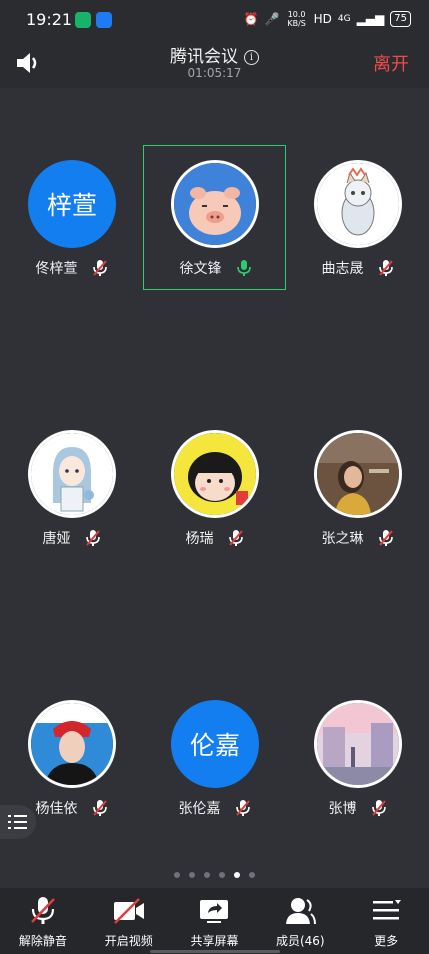 The image size is (429, 954). I want to click on anime-girl-avatar-image, so click(72, 474).